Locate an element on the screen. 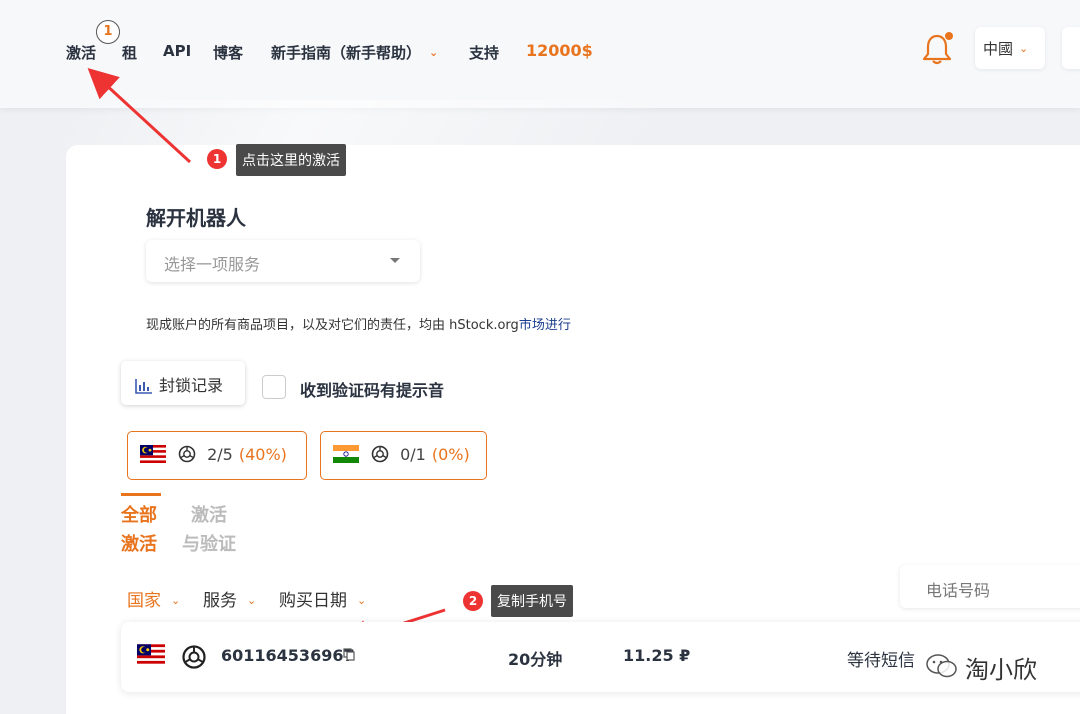 The image size is (1080, 714). disclaimer: 现成账户的所有商品项目，以及对它们的责任，均由 hStock.org市场进行 is located at coordinates (358, 323).